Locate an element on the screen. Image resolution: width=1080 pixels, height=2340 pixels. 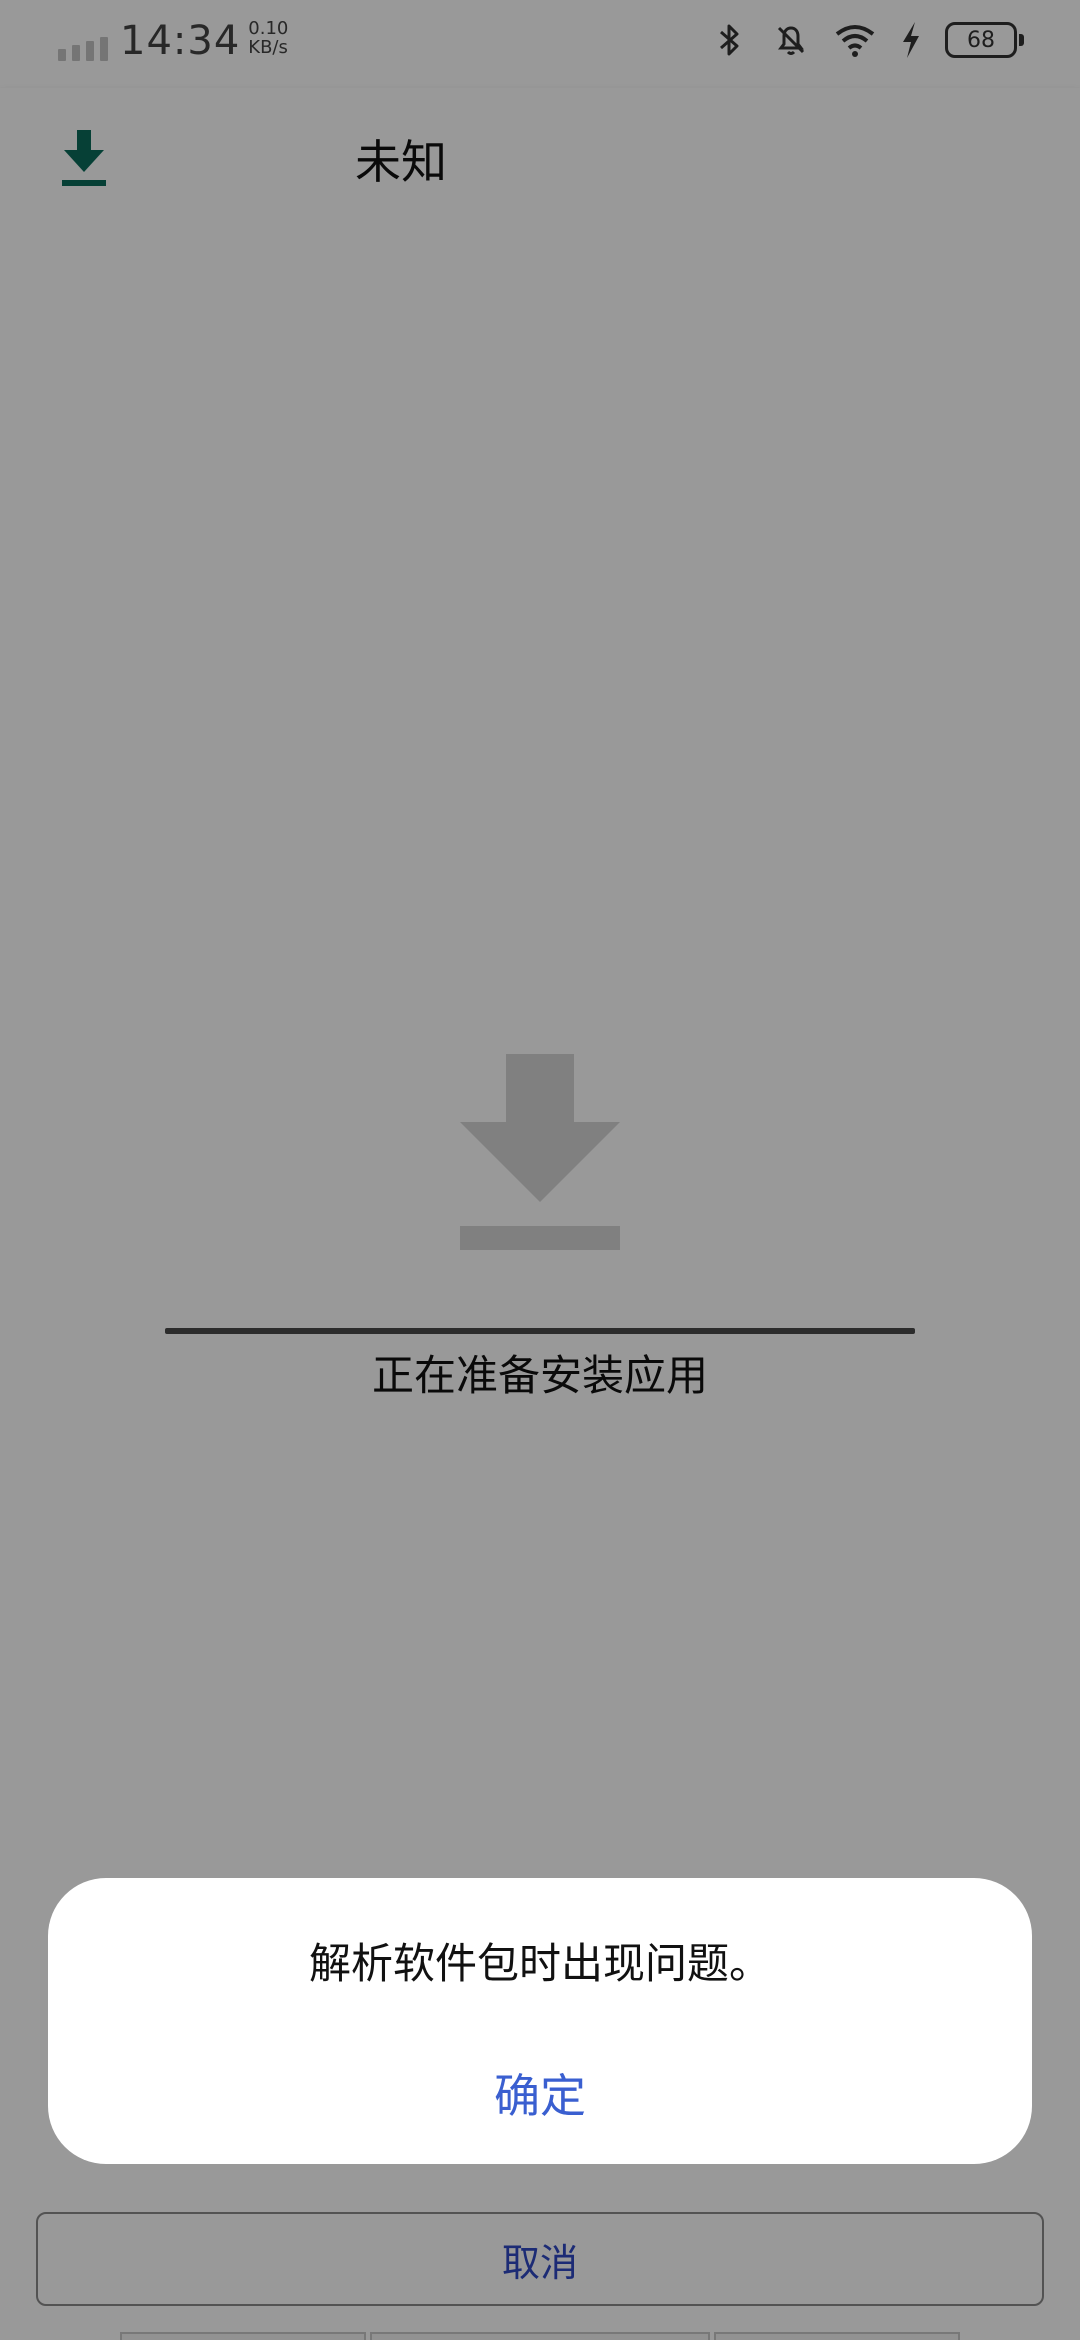
error-dialog: 解析软件包时出现问题。 确定 is located at coordinates (540, 2021).